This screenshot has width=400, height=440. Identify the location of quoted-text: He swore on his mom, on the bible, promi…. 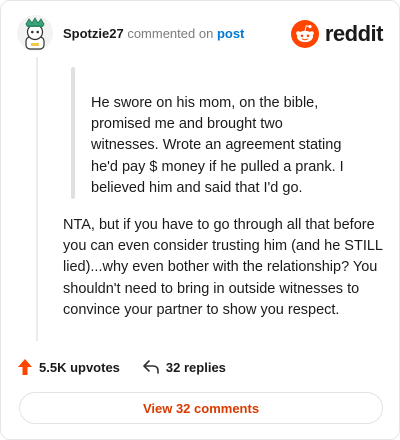
(217, 145).